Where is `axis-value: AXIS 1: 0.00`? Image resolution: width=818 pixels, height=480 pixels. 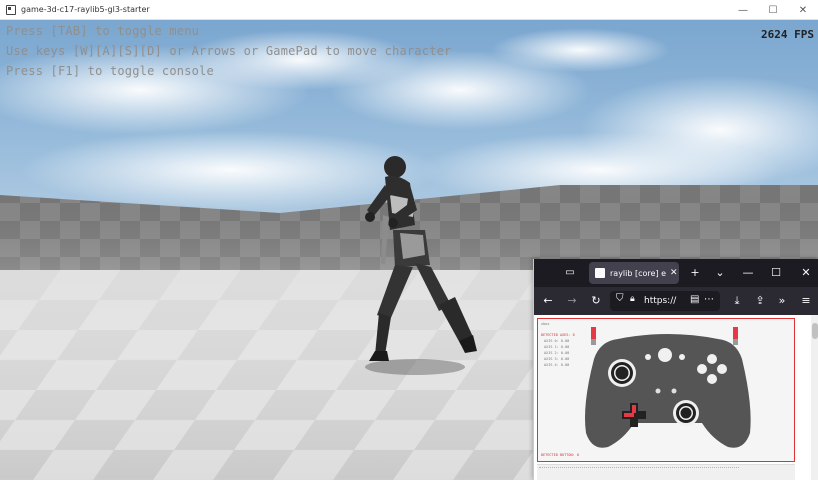 axis-value: AXIS 1: 0.00 is located at coordinates (557, 347).